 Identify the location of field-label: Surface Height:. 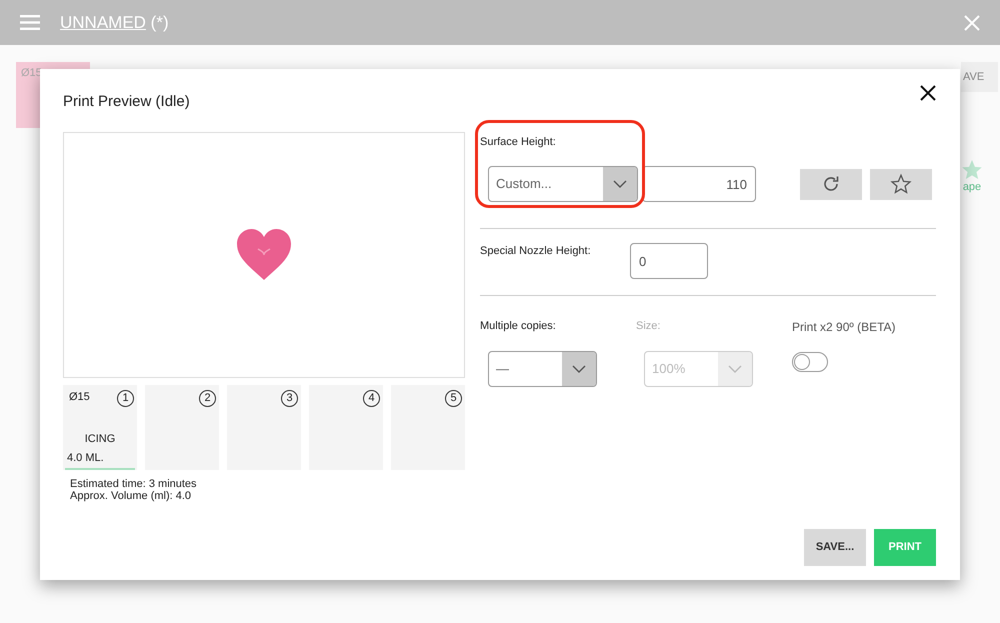
(518, 142).